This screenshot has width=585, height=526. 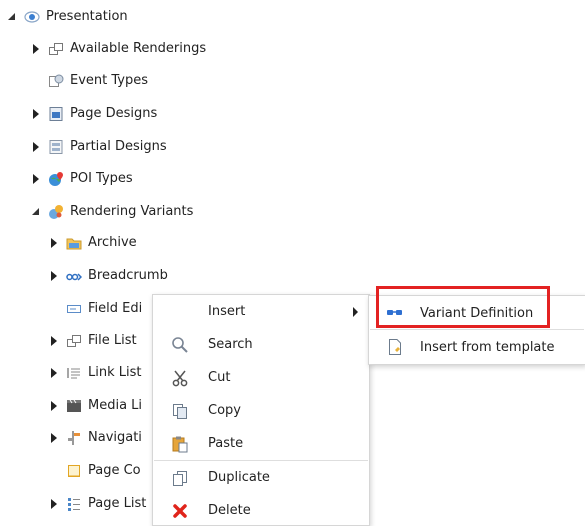 I want to click on eye-icon, so click(x=32, y=17).